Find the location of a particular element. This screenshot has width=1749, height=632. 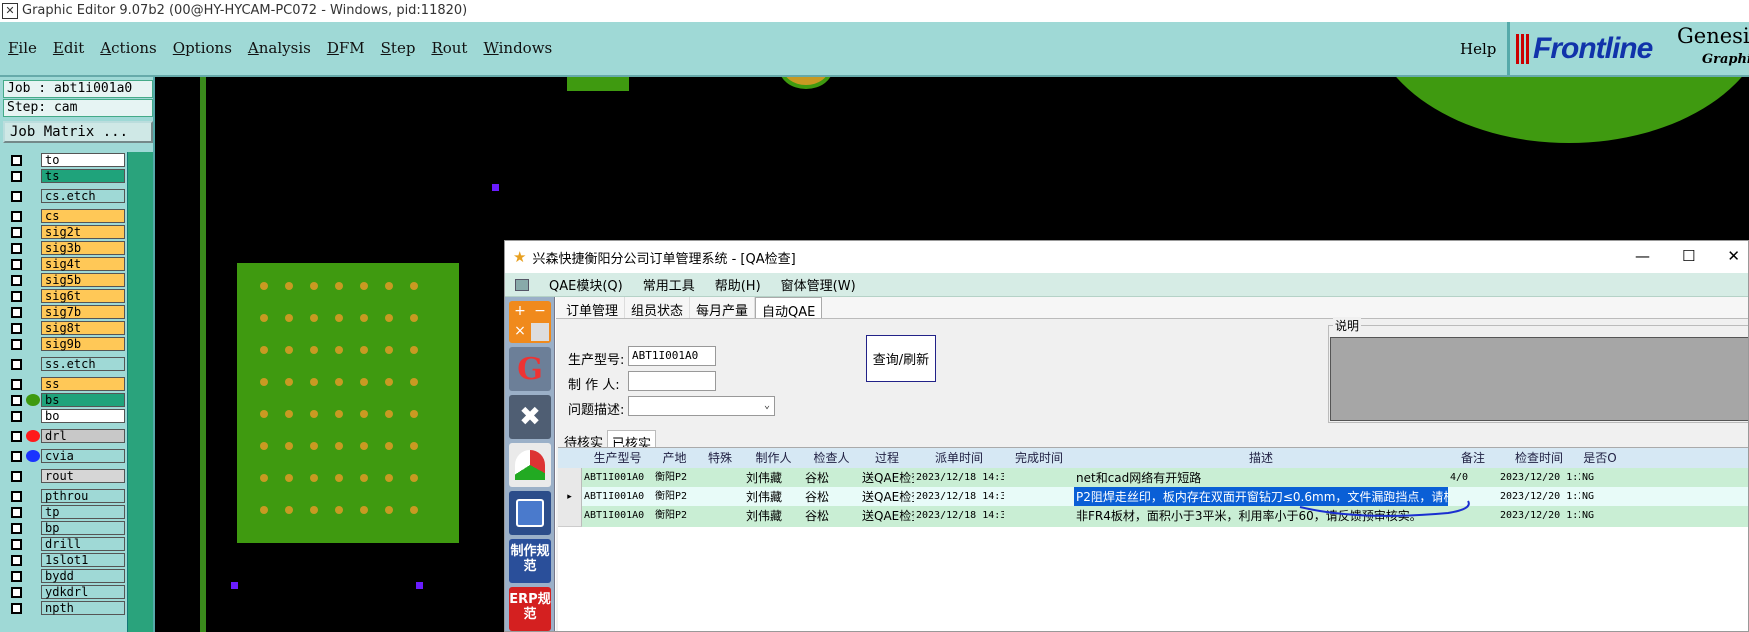

layer-row: bs is located at coordinates (64, 400).